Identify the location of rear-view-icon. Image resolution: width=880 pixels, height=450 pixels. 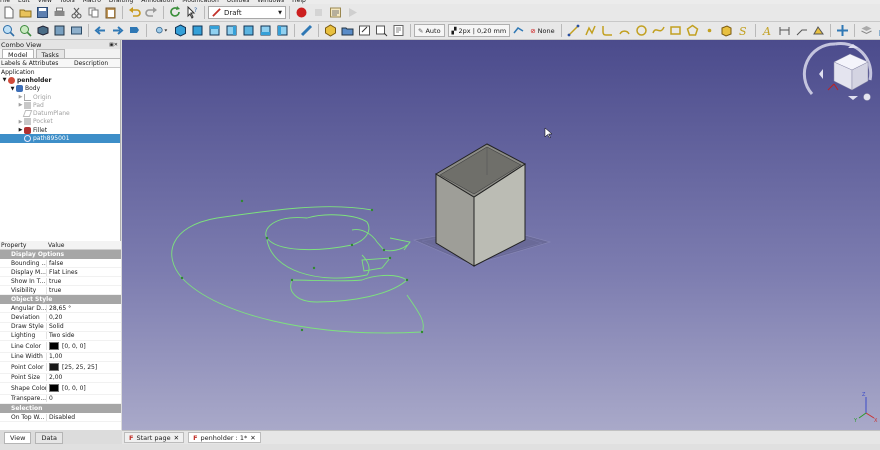
(248, 30).